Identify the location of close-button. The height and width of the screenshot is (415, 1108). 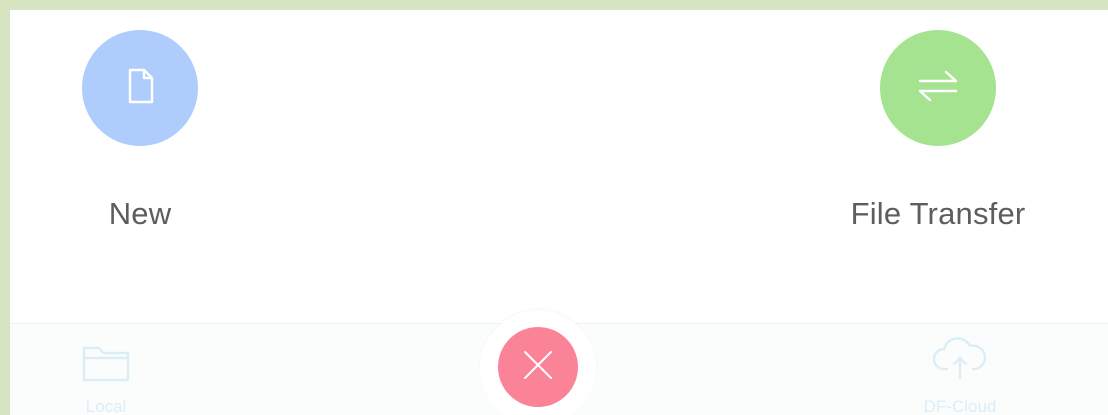
(538, 367).